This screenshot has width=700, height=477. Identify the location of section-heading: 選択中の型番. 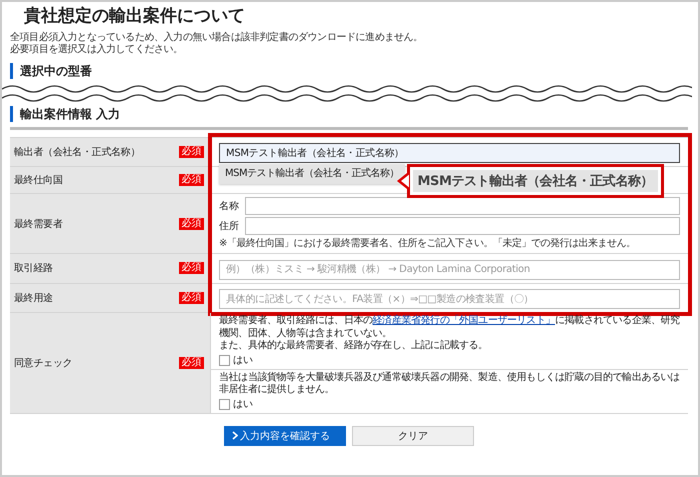
(349, 71).